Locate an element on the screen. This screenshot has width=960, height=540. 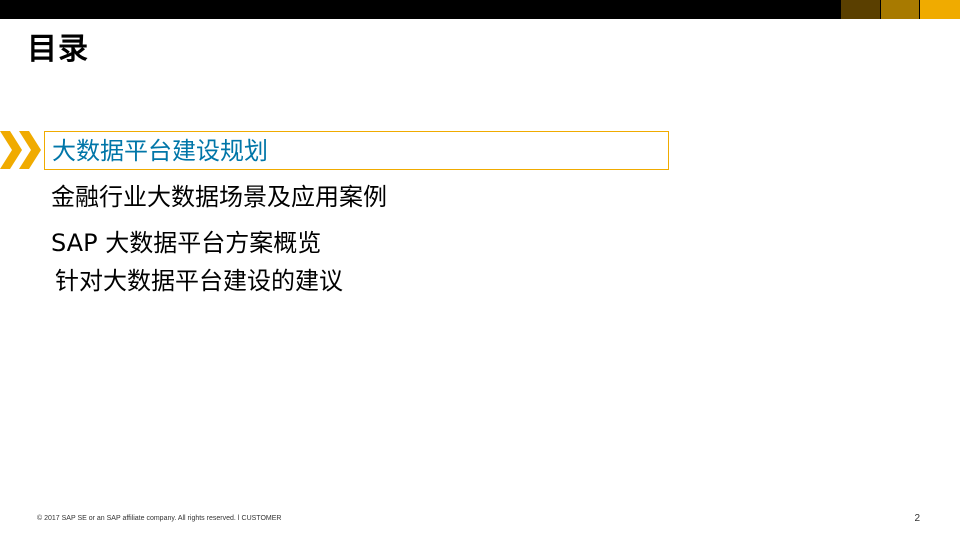
agenda-item-active: 大数据平台建设规划 is located at coordinates (160, 151).